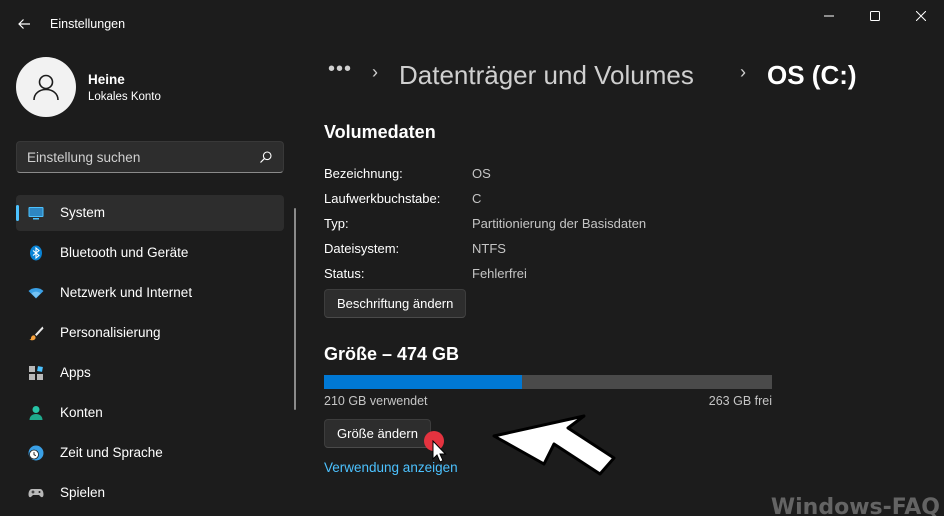 The width and height of the screenshot is (944, 516). What do you see at coordinates (111, 452) in the screenshot?
I see `nav-label: Zeit und Sprache` at bounding box center [111, 452].